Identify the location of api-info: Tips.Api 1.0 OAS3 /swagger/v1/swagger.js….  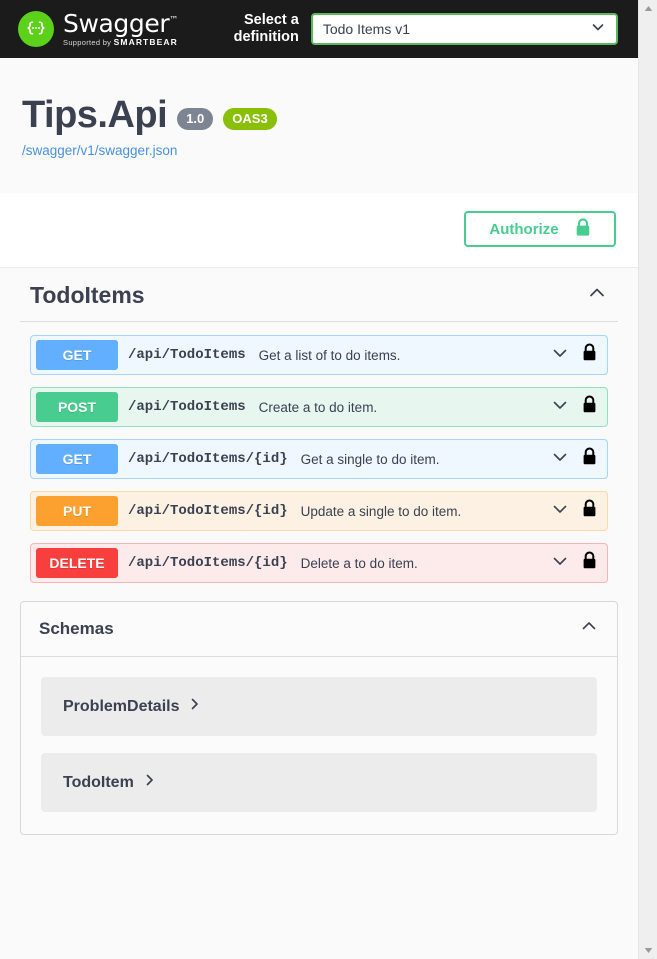
(319, 125).